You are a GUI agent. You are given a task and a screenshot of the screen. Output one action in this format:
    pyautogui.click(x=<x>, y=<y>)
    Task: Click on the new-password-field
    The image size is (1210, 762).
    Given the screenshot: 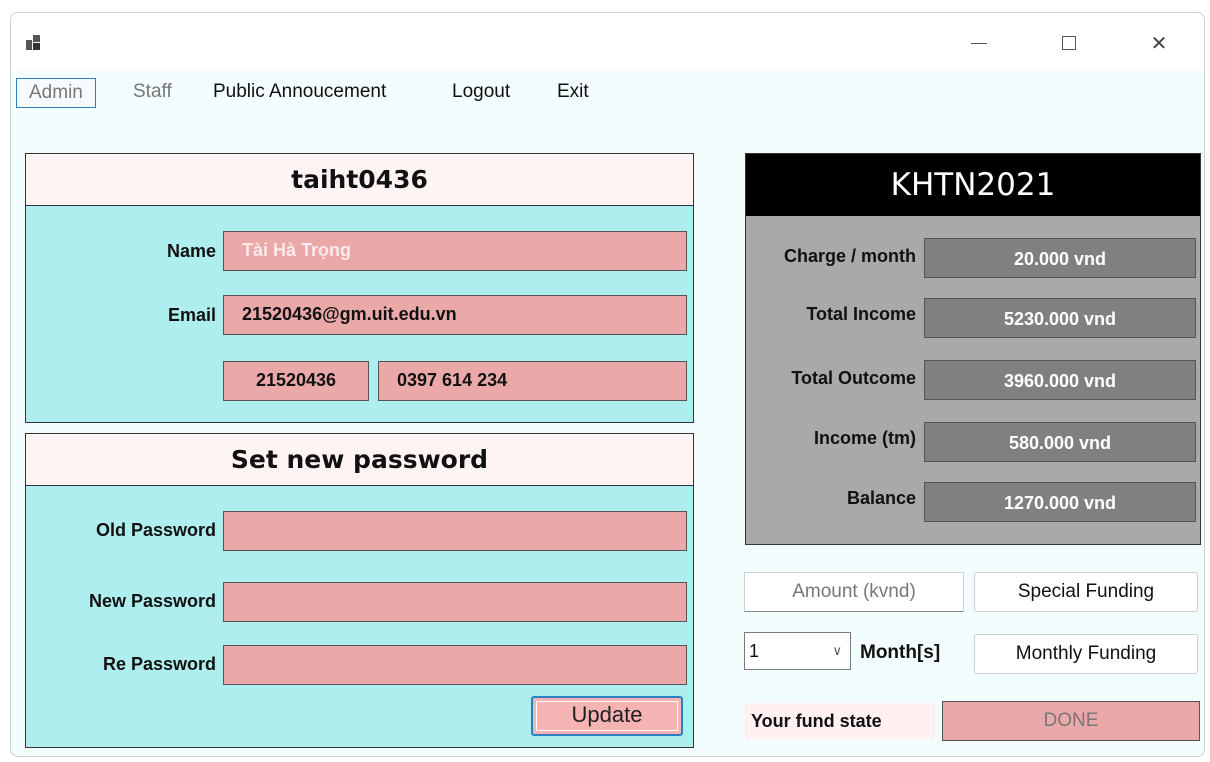 What is the action you would take?
    pyautogui.click(x=455, y=602)
    